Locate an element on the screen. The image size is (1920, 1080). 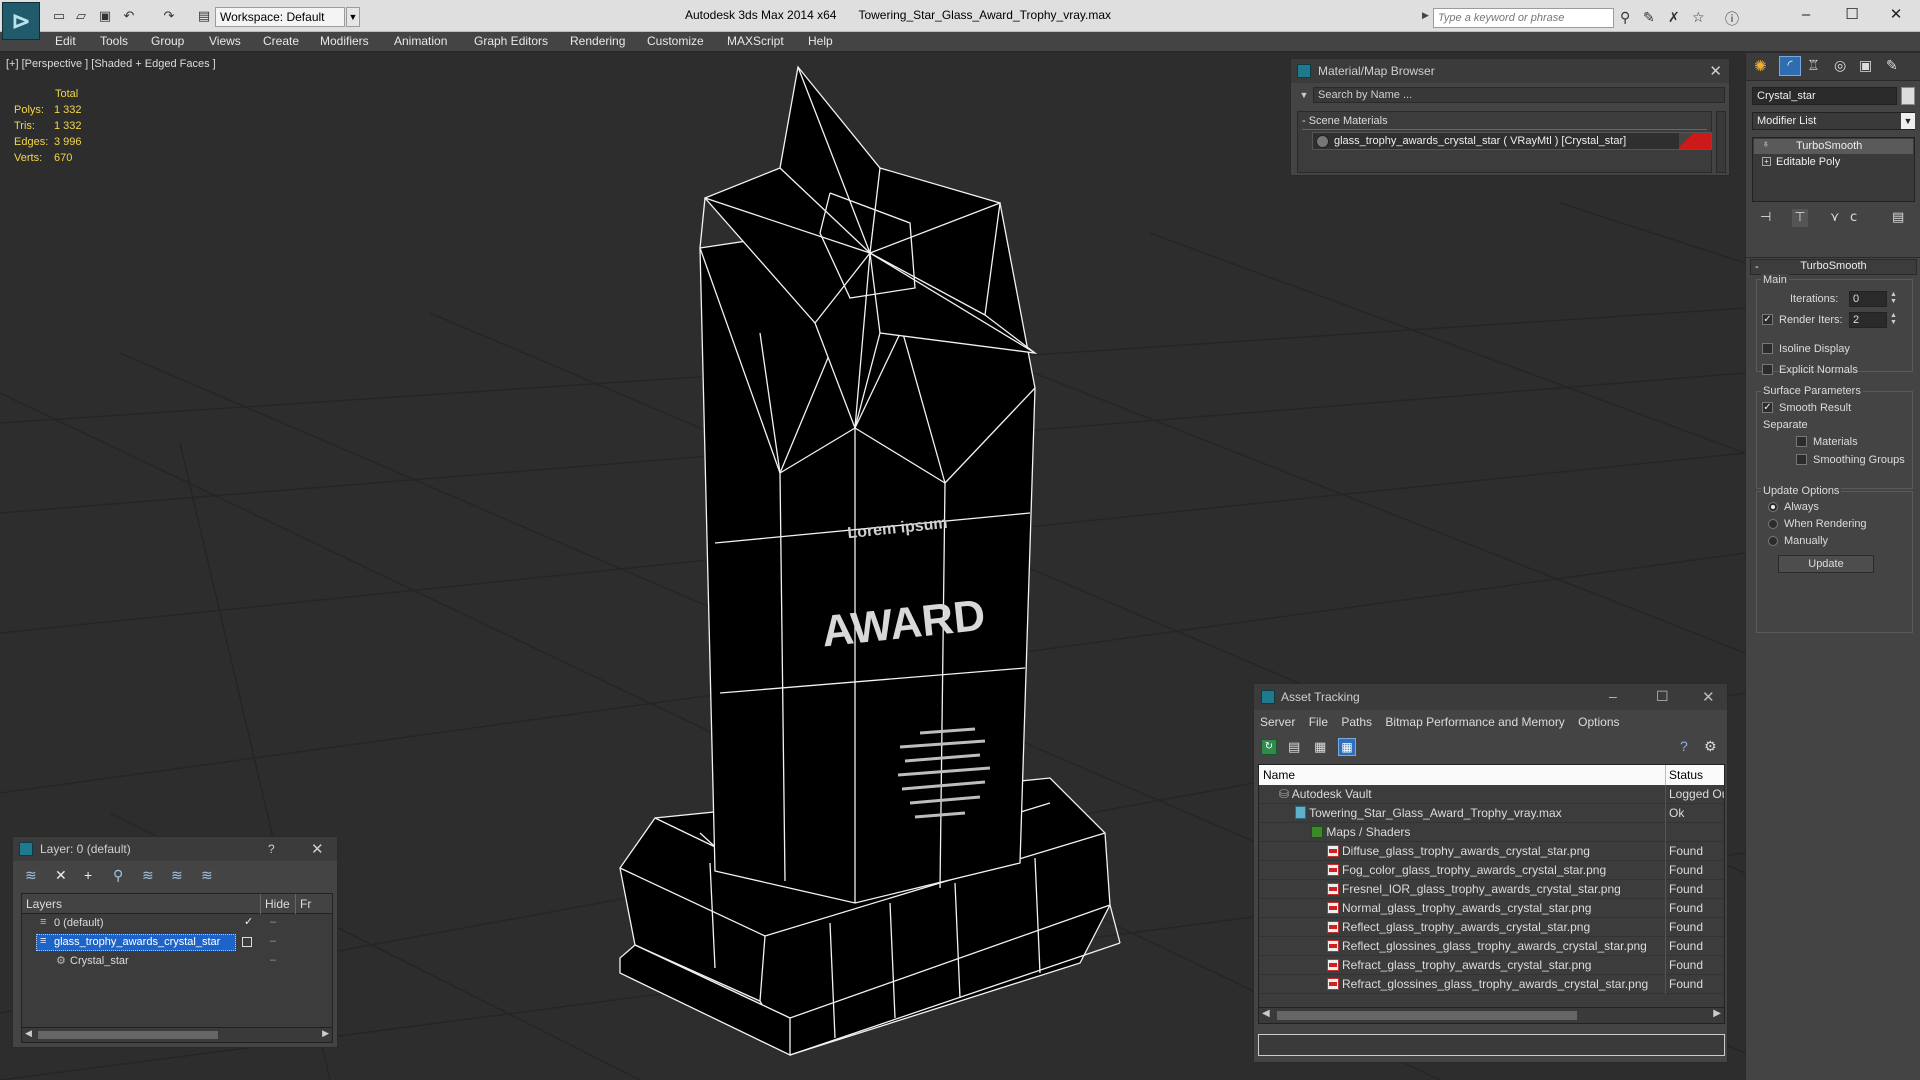
configure-sets-icon: ▤ is located at coordinates (1898, 217).